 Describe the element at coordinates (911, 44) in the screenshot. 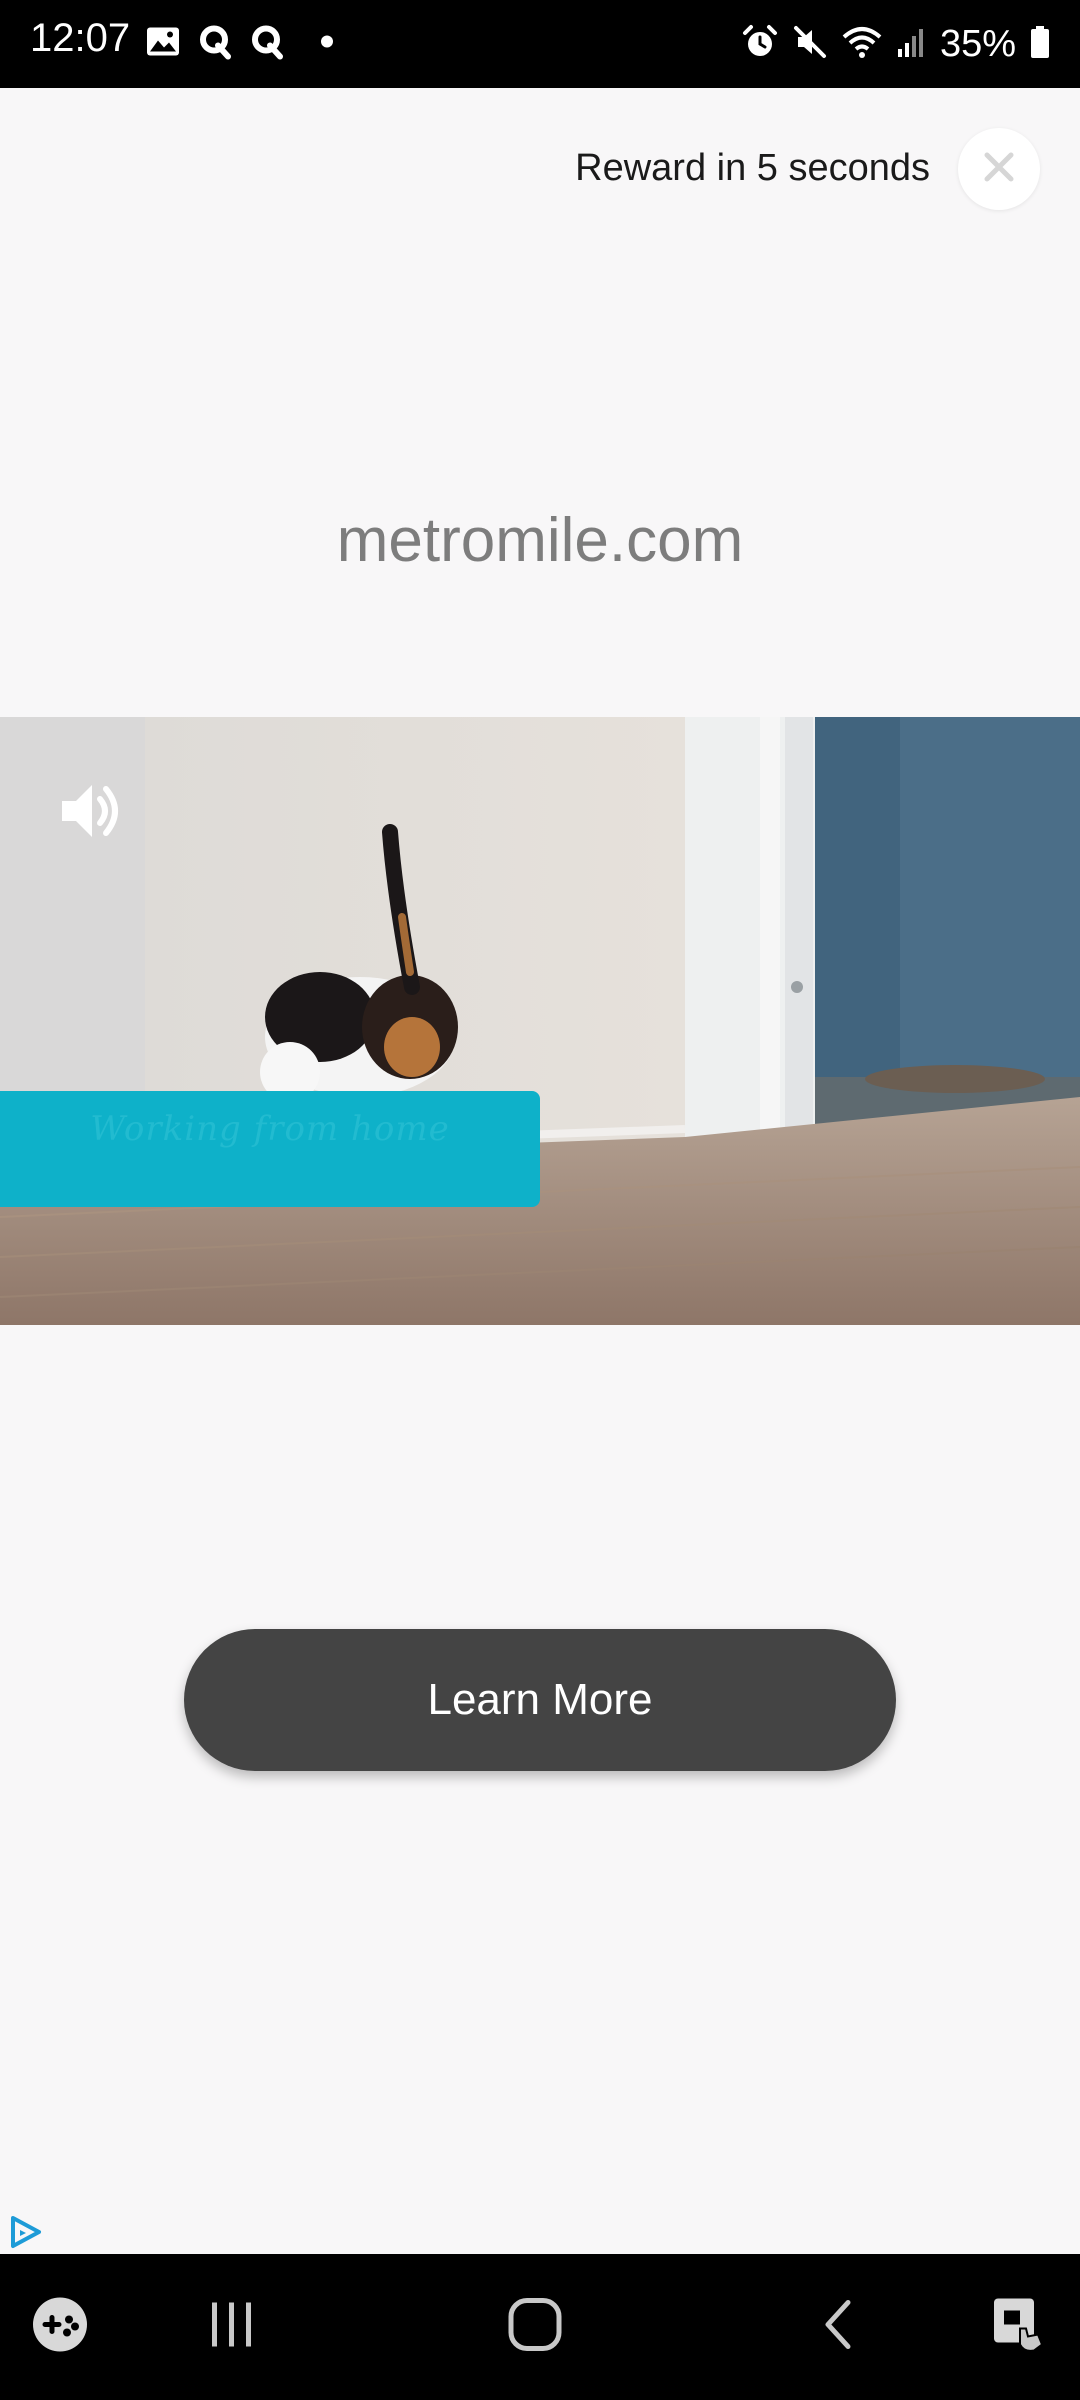

I see `signal-icon` at that location.